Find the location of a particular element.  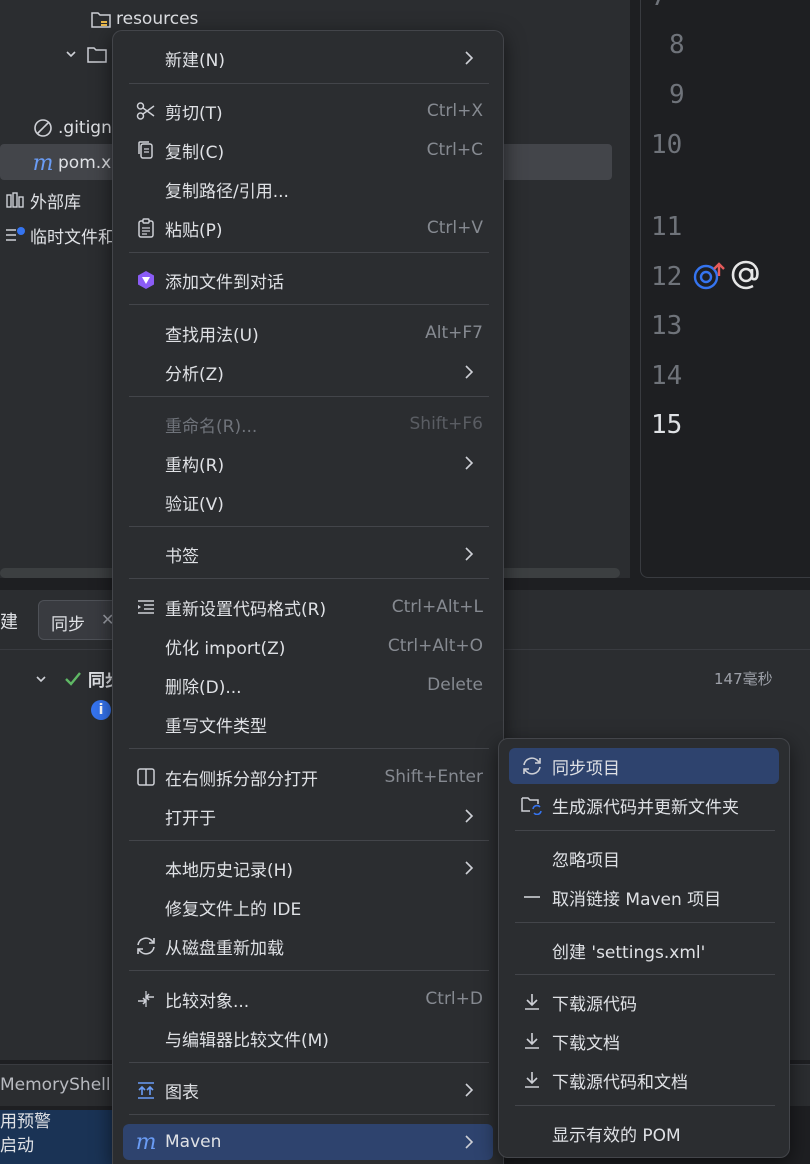

menu-item-local-history: 本地历史记录(H) is located at coordinates (308, 868).